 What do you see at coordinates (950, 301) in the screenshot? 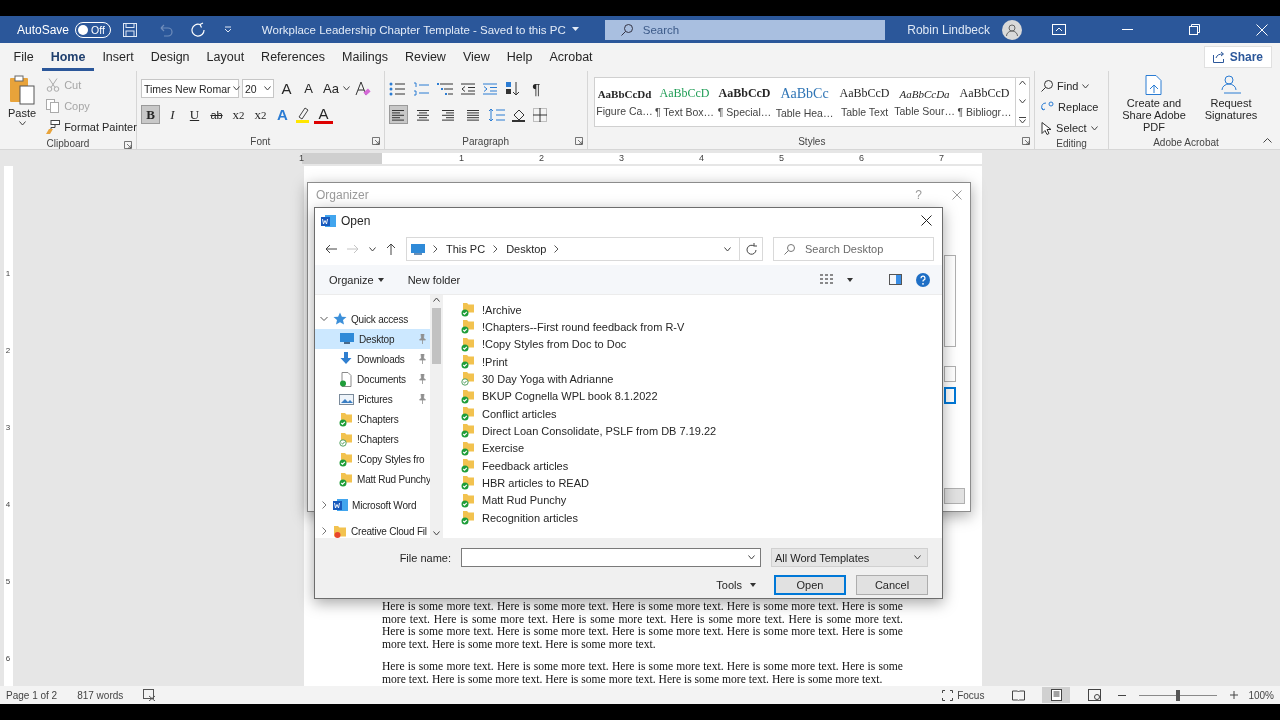
I see `list-box` at bounding box center [950, 301].